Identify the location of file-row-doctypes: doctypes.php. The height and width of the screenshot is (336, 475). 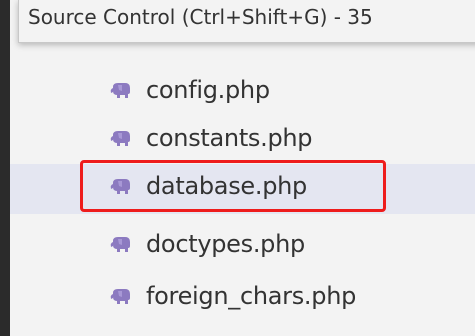
(242, 247).